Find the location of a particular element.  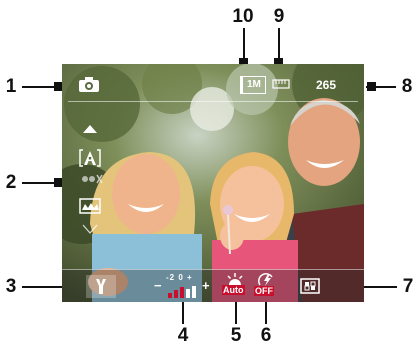

callout-5: 5 is located at coordinates (236, 335).